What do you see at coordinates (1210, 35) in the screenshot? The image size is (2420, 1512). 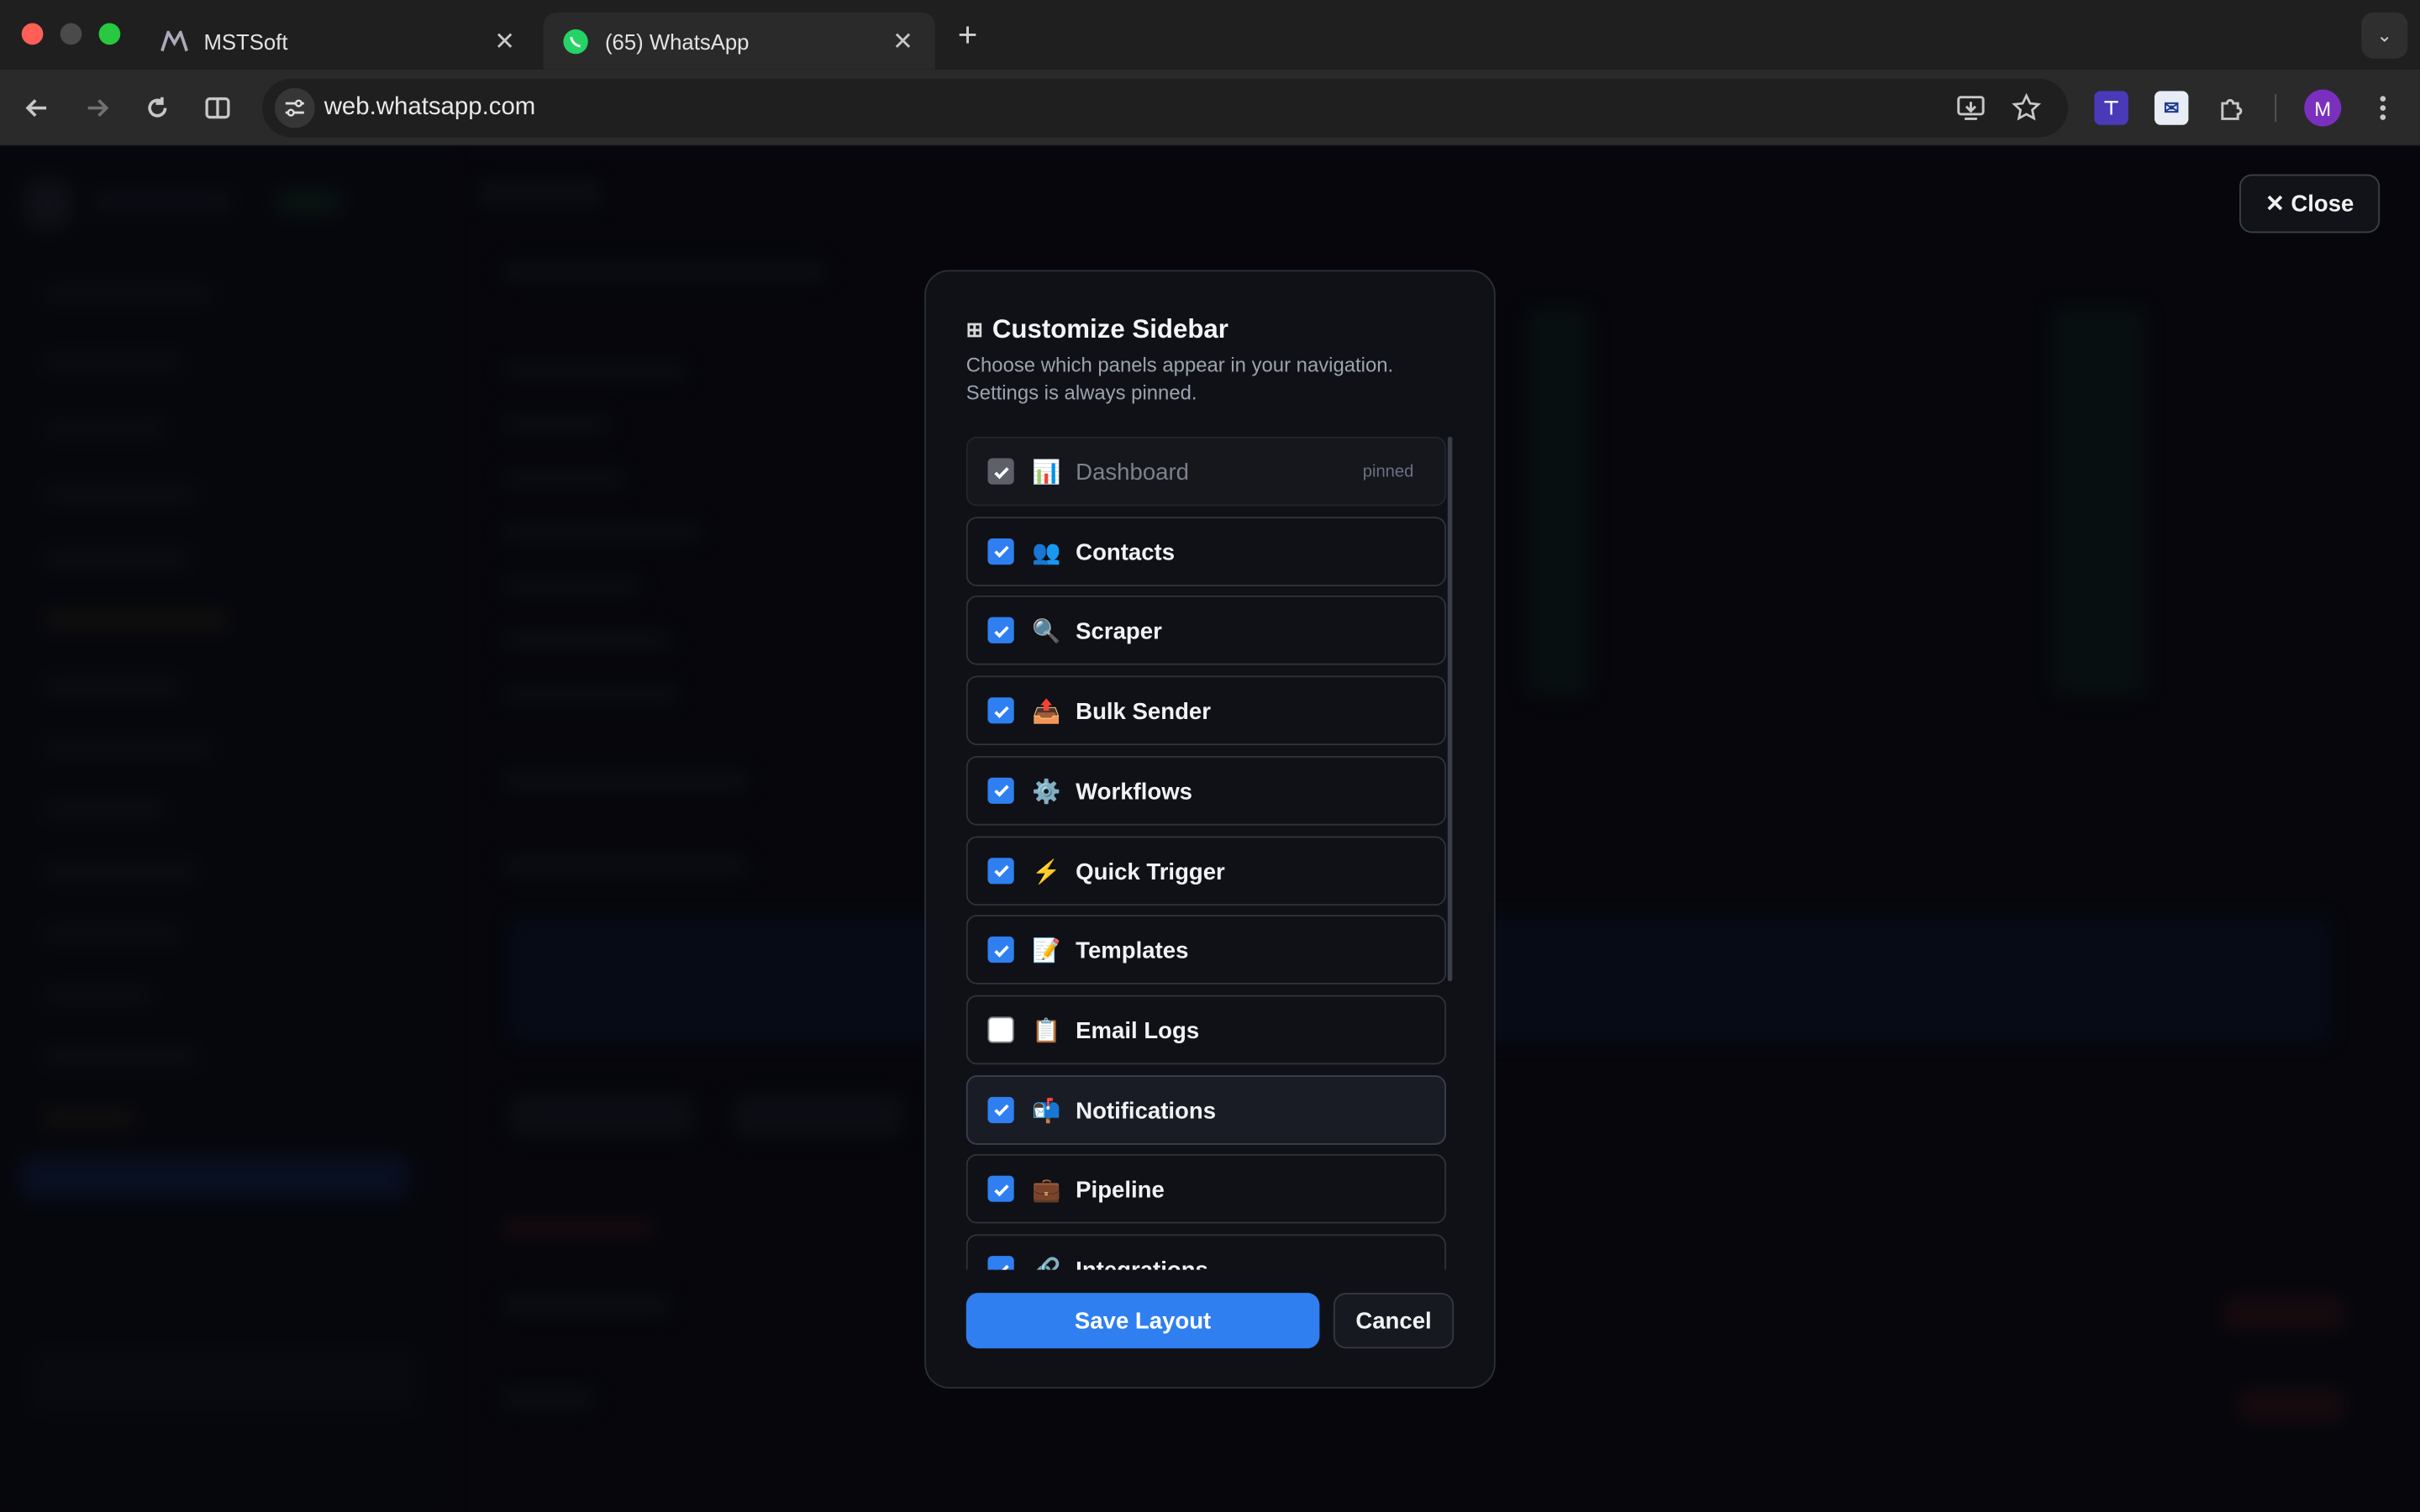 I see `tab-strip: MSTSoft ✕ (65) WhatsApp ✕ + ⌄` at bounding box center [1210, 35].